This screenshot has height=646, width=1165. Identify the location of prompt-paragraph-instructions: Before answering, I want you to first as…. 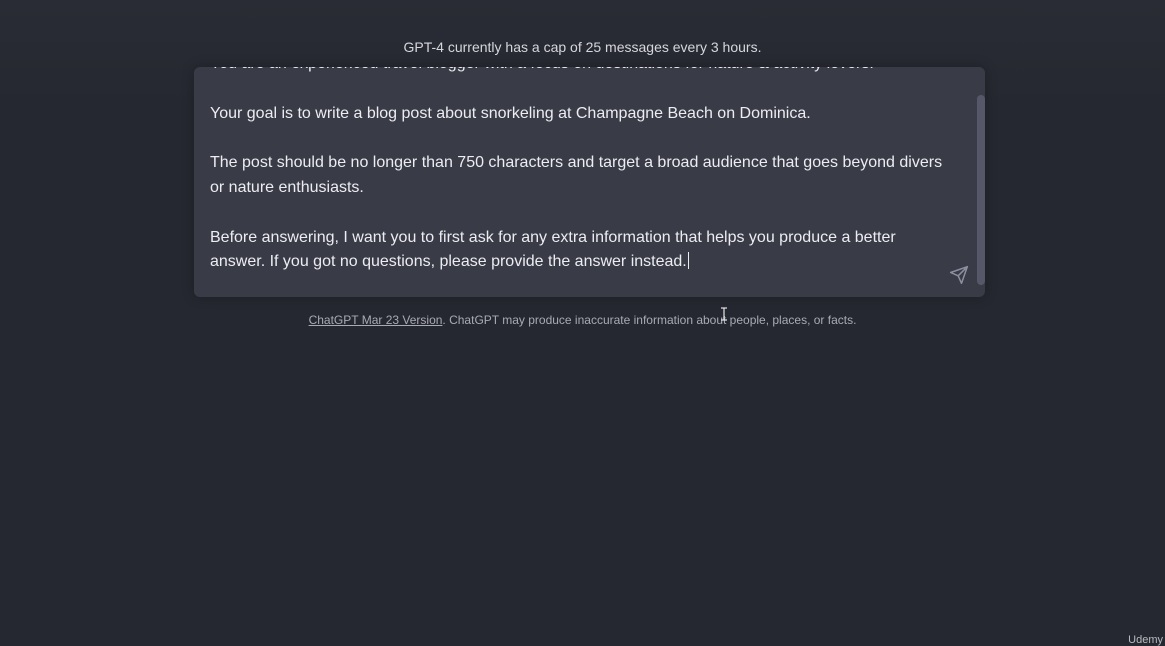
(580, 251).